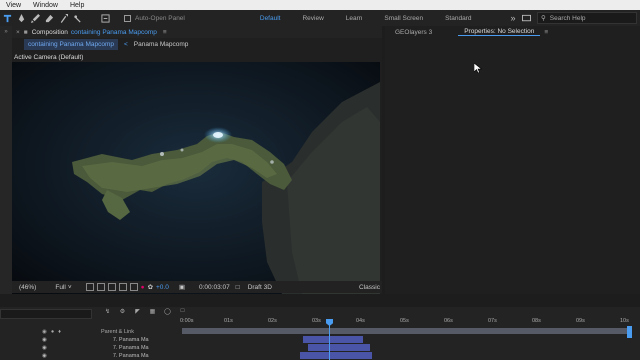 The image size is (640, 360). What do you see at coordinates (478, 68) in the screenshot?
I see `mouse-cursor-icon` at bounding box center [478, 68].